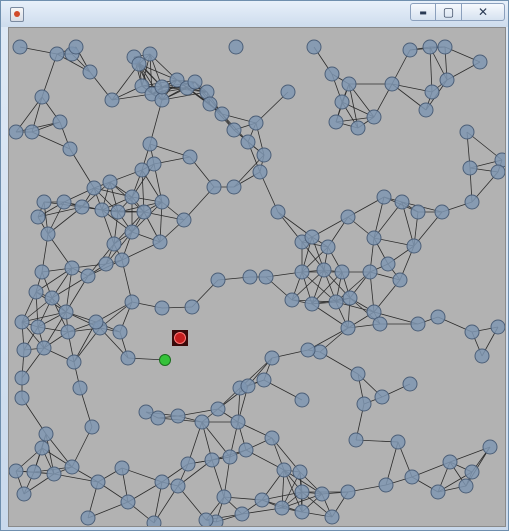 The image size is (509, 531). Describe the element at coordinates (423, 12) in the screenshot. I see `minimize-button: ▬` at that location.